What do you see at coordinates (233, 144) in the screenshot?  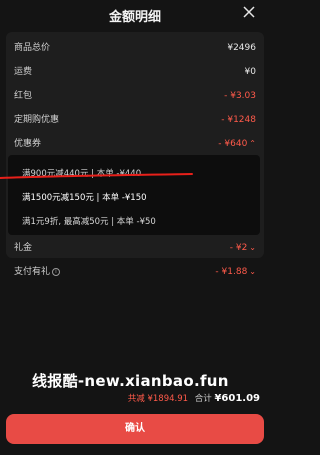 I see `coupon-value: - ¥640` at bounding box center [233, 144].